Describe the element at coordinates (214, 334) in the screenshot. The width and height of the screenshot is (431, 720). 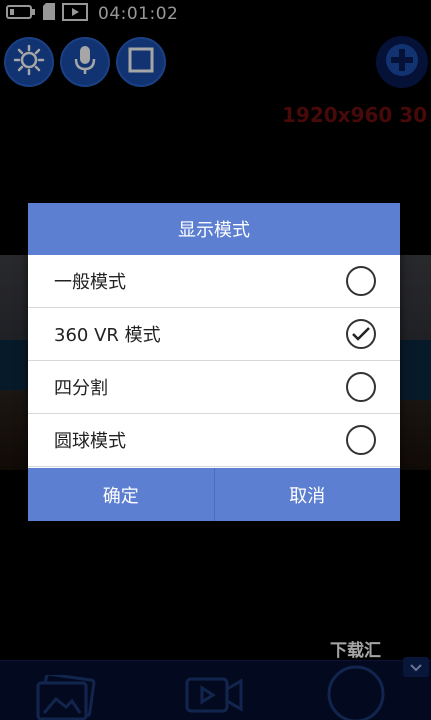
I see `option-360-vr-mode: 360 VR 模式` at that location.